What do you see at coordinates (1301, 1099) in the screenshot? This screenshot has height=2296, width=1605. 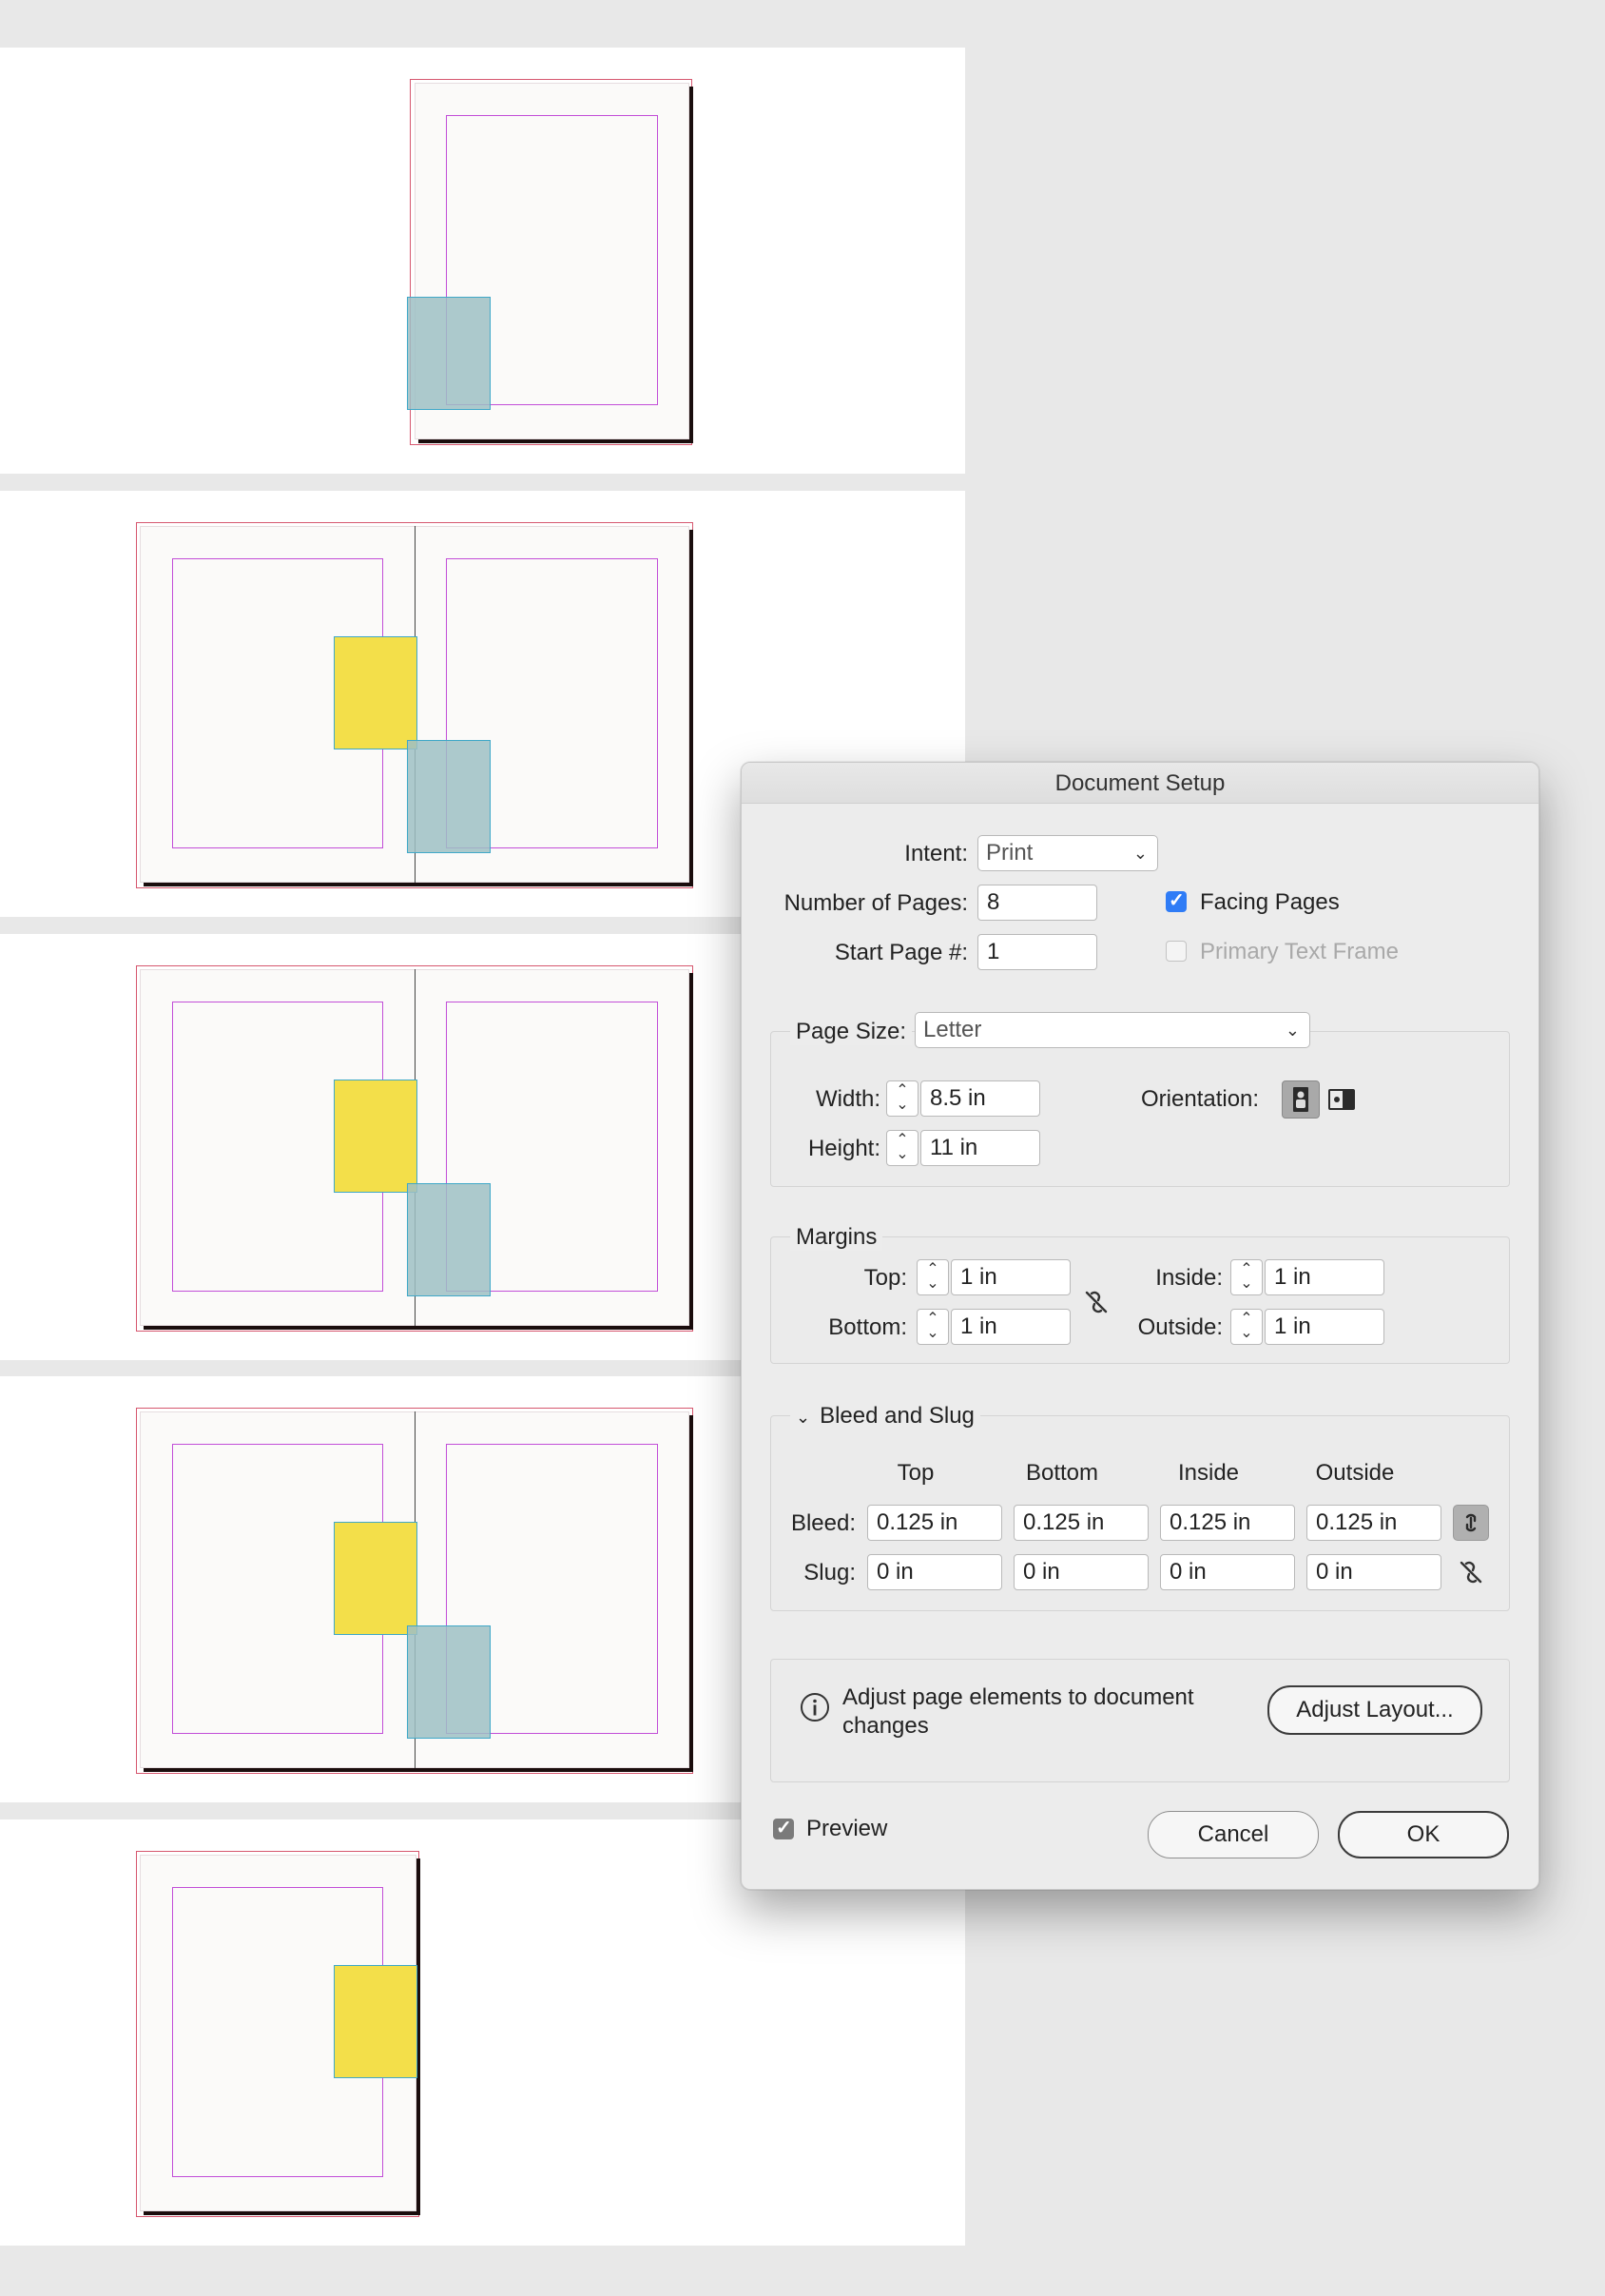 I see `portrait-orientation-icon` at bounding box center [1301, 1099].